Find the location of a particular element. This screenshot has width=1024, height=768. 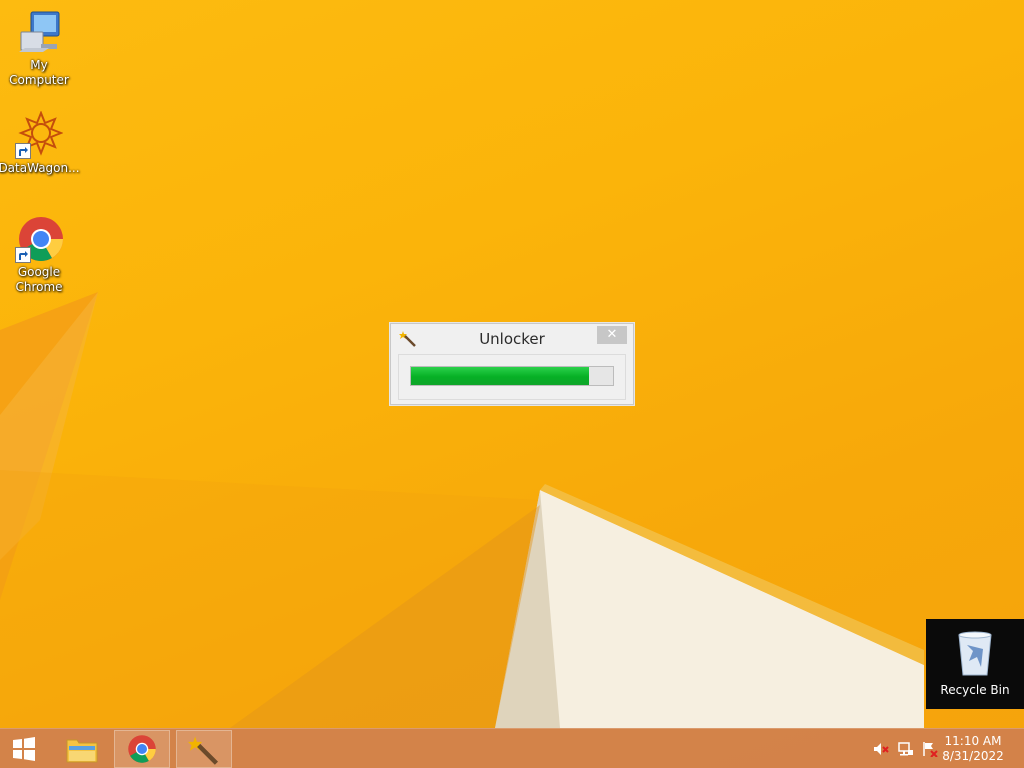

wand-icon is located at coordinates (203, 750).